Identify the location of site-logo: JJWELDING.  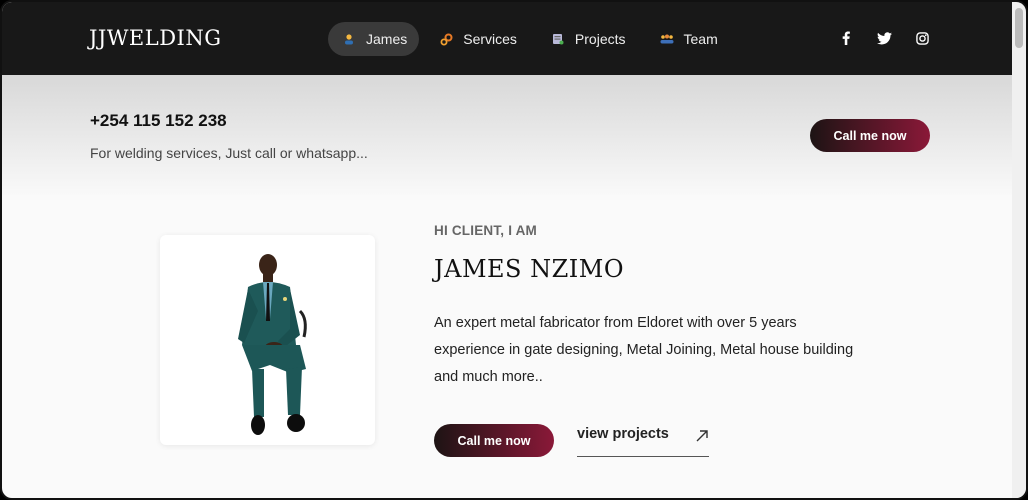
(155, 38).